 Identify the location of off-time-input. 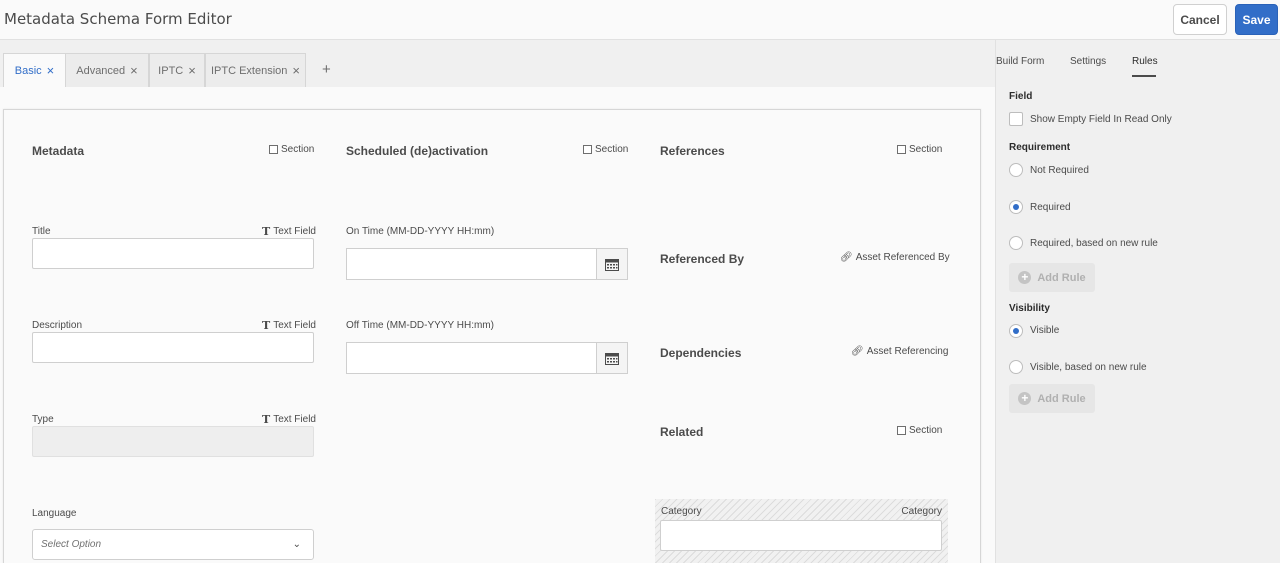
(471, 358).